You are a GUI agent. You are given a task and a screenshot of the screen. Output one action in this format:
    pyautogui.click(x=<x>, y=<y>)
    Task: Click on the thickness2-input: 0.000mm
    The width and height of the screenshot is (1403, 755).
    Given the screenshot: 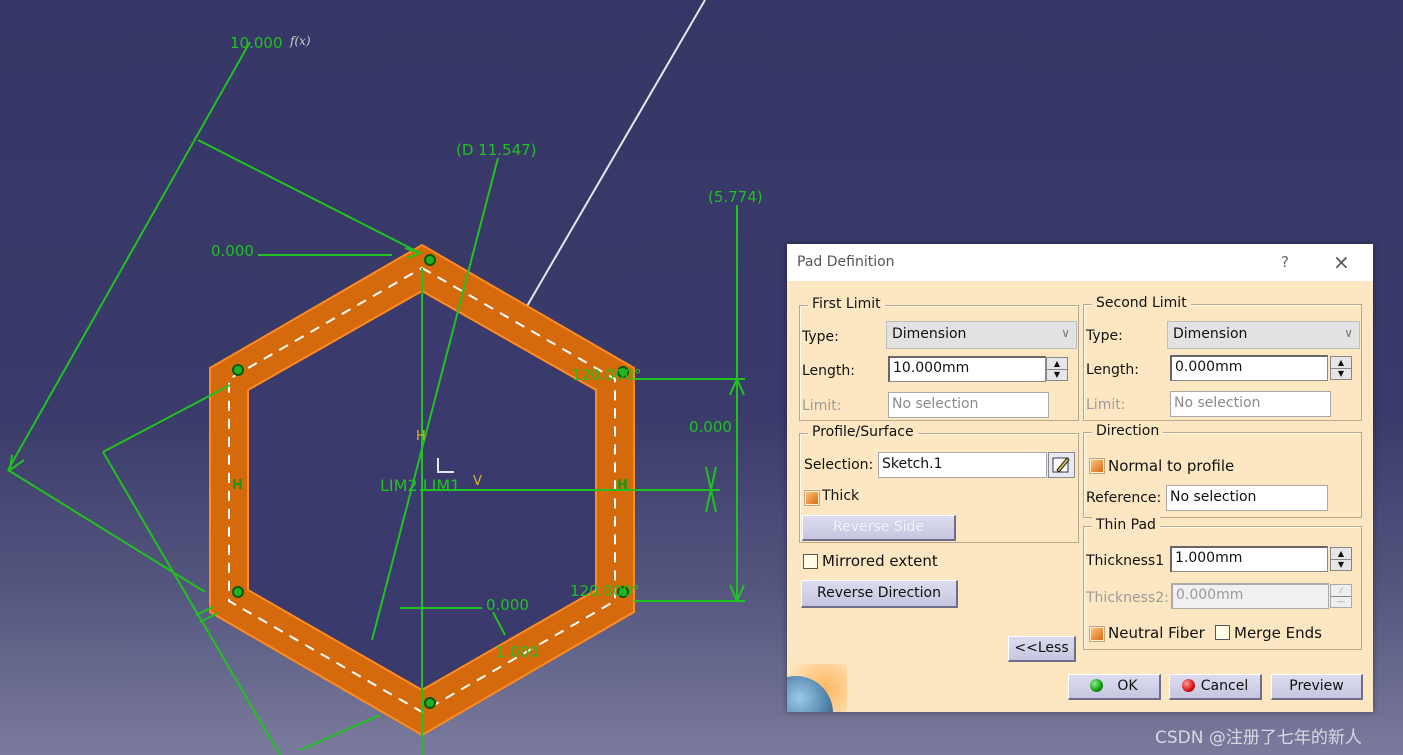 What is the action you would take?
    pyautogui.click(x=1250, y=596)
    